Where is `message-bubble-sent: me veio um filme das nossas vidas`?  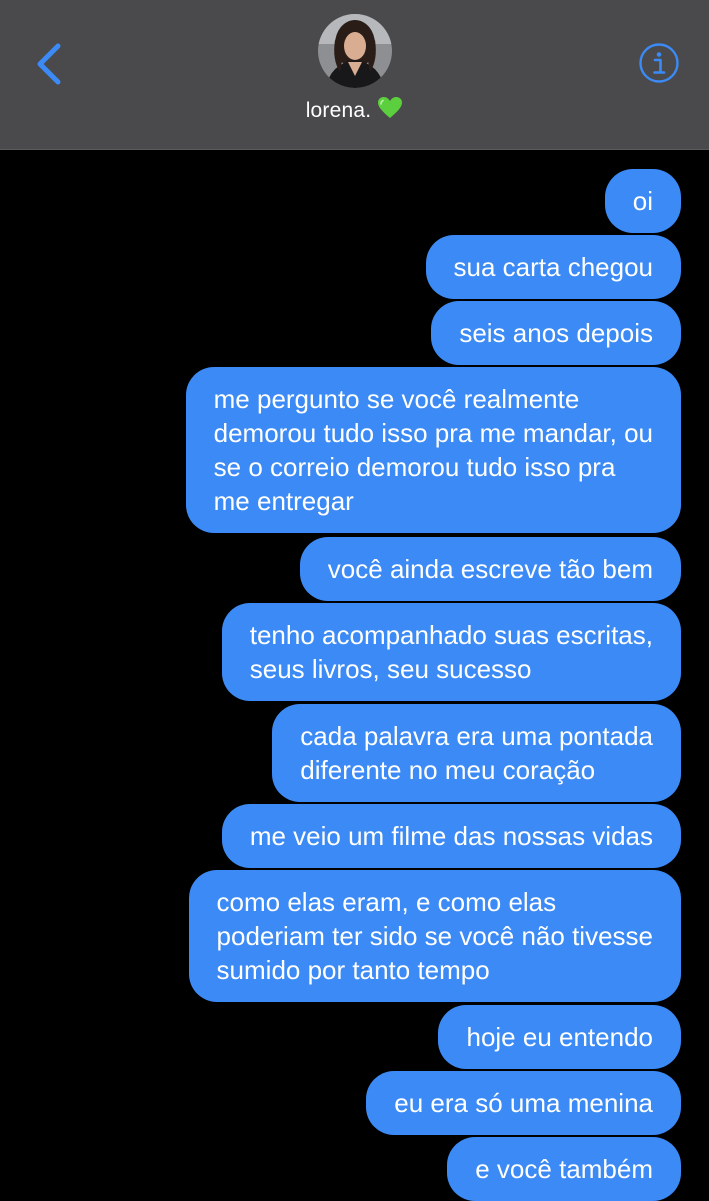 message-bubble-sent: me veio um filme das nossas vidas is located at coordinates (451, 836).